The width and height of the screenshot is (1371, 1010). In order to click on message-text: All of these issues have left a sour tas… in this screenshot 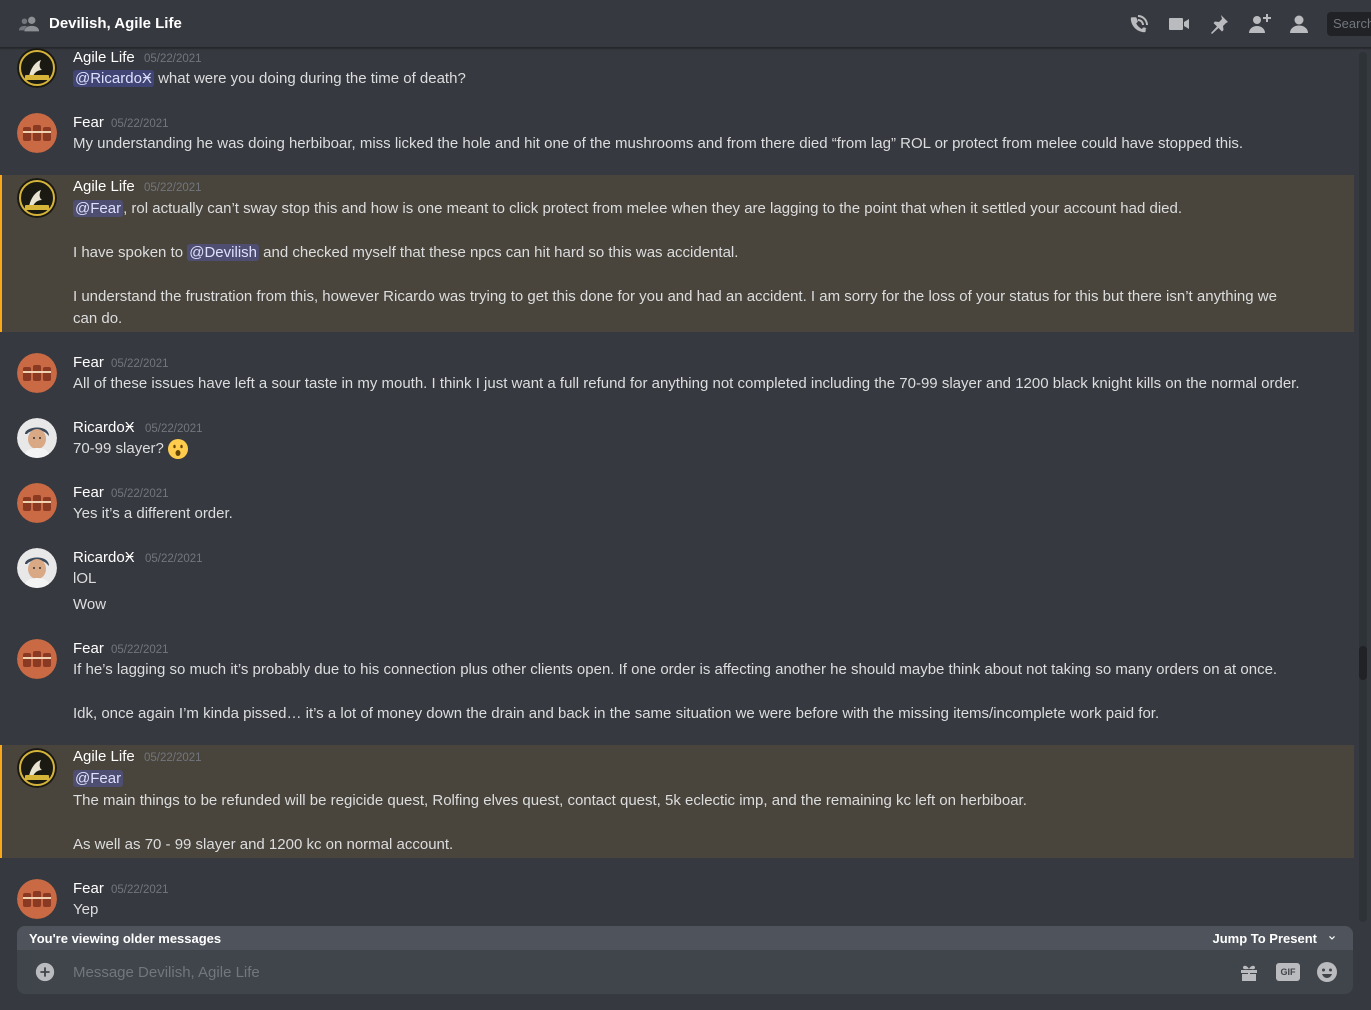, I will do `click(686, 383)`.